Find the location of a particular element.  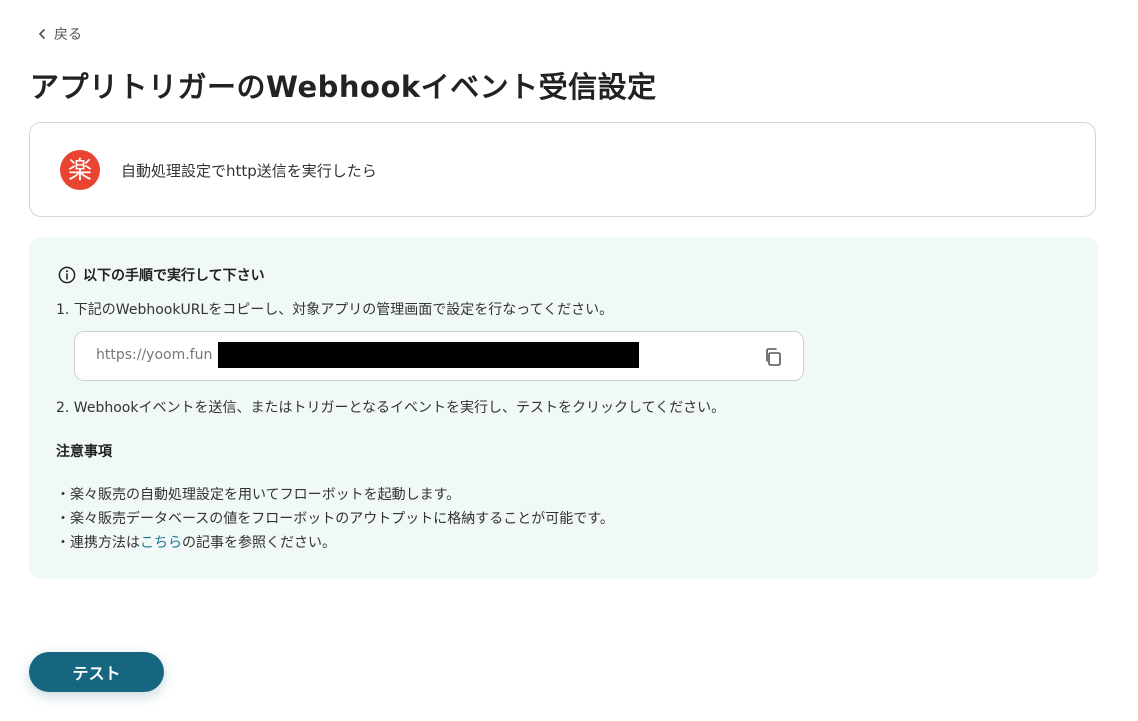

note-item: ・楽々販売データベースの値をフローボットのアウトプットに格納することが可能です。 is located at coordinates (335, 519).